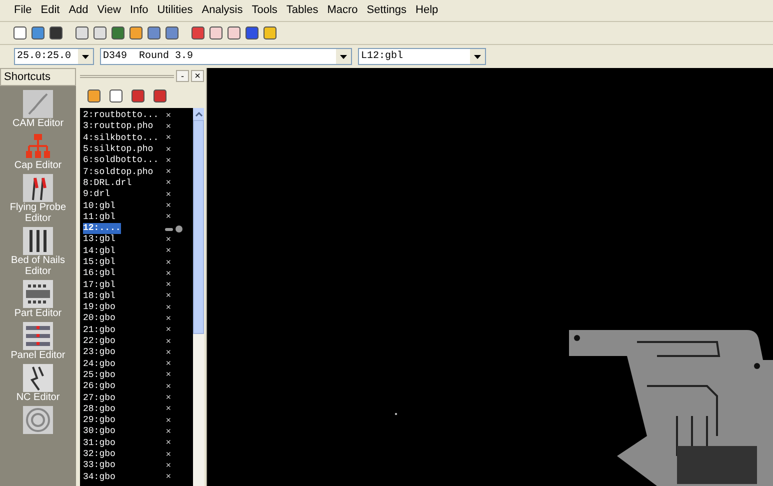 This screenshot has width=773, height=486. I want to click on dropdown: 25.0:25.0, so click(54, 56).